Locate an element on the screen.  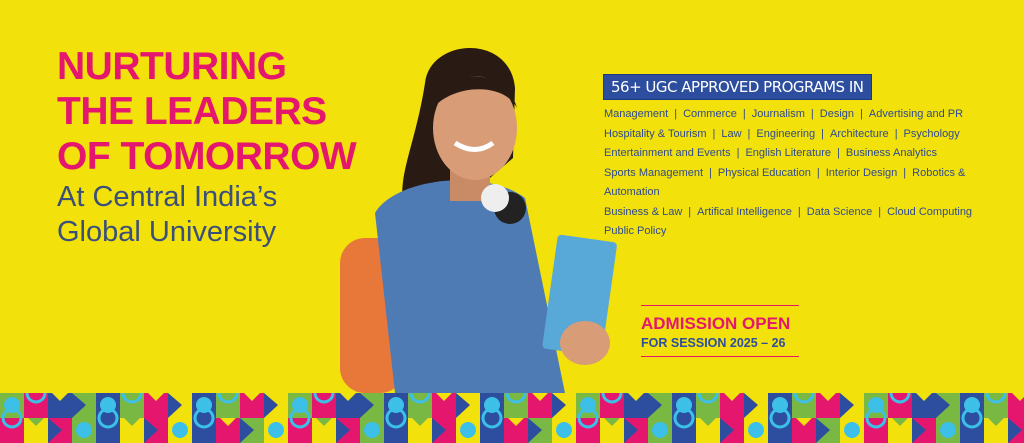
program-item: Cloud Computing is located at coordinates (930, 211).